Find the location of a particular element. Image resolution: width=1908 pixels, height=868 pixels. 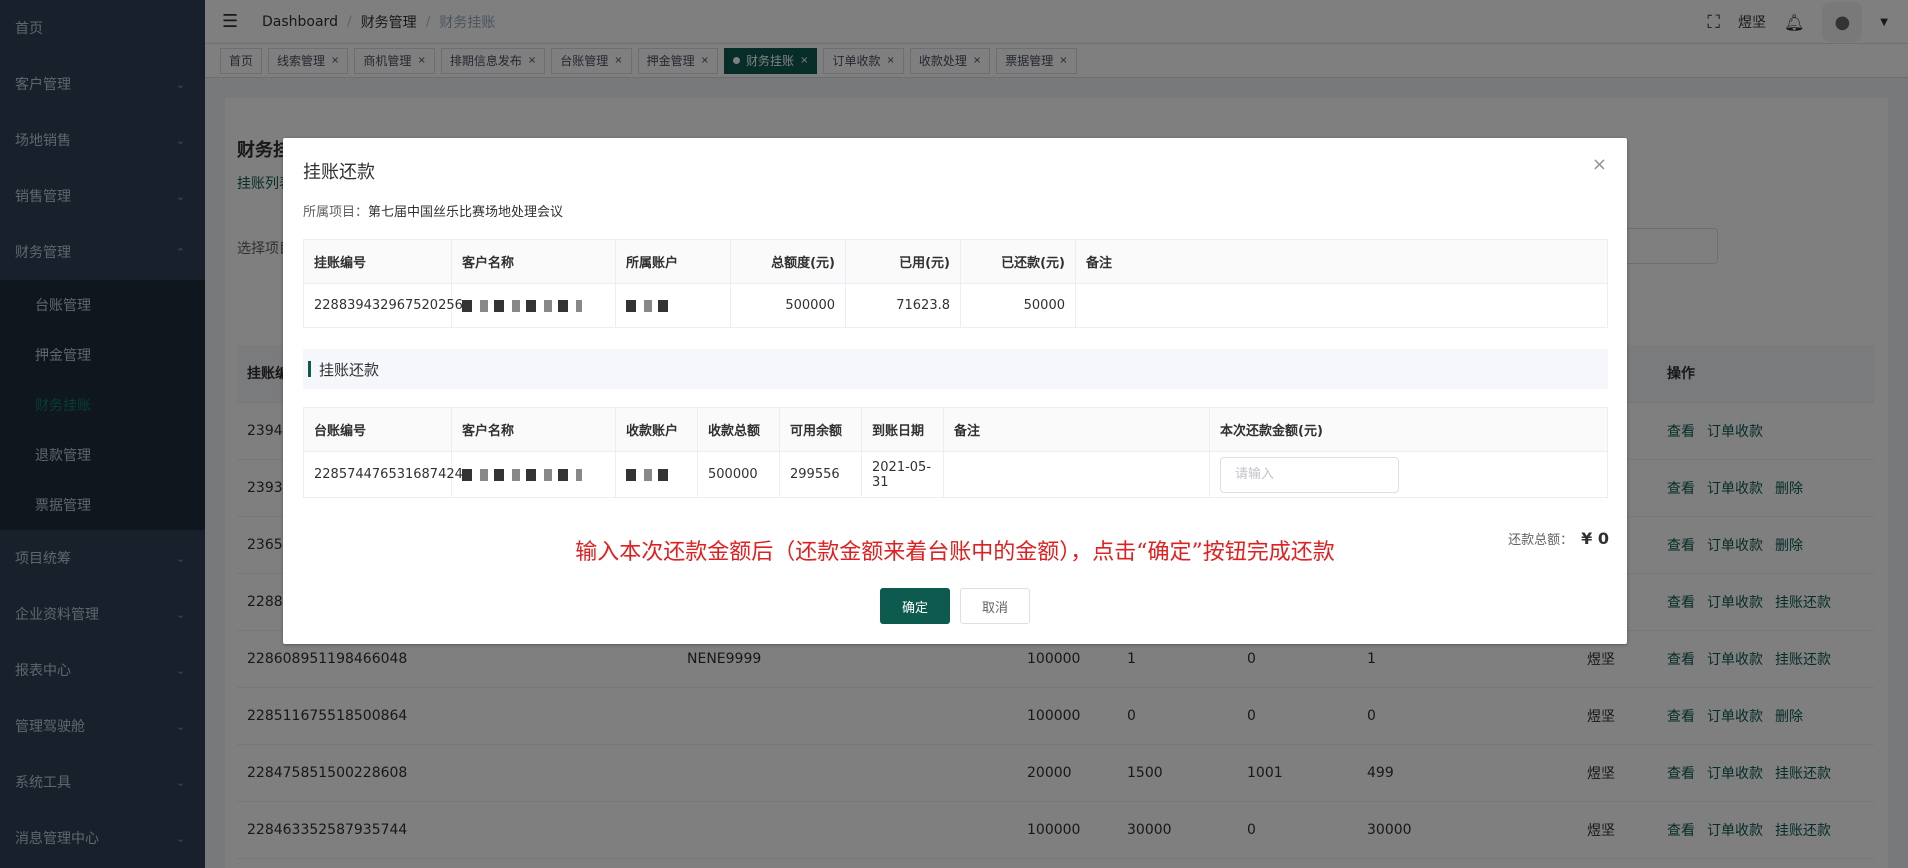

section-title: 挂账还款 is located at coordinates (349, 369).